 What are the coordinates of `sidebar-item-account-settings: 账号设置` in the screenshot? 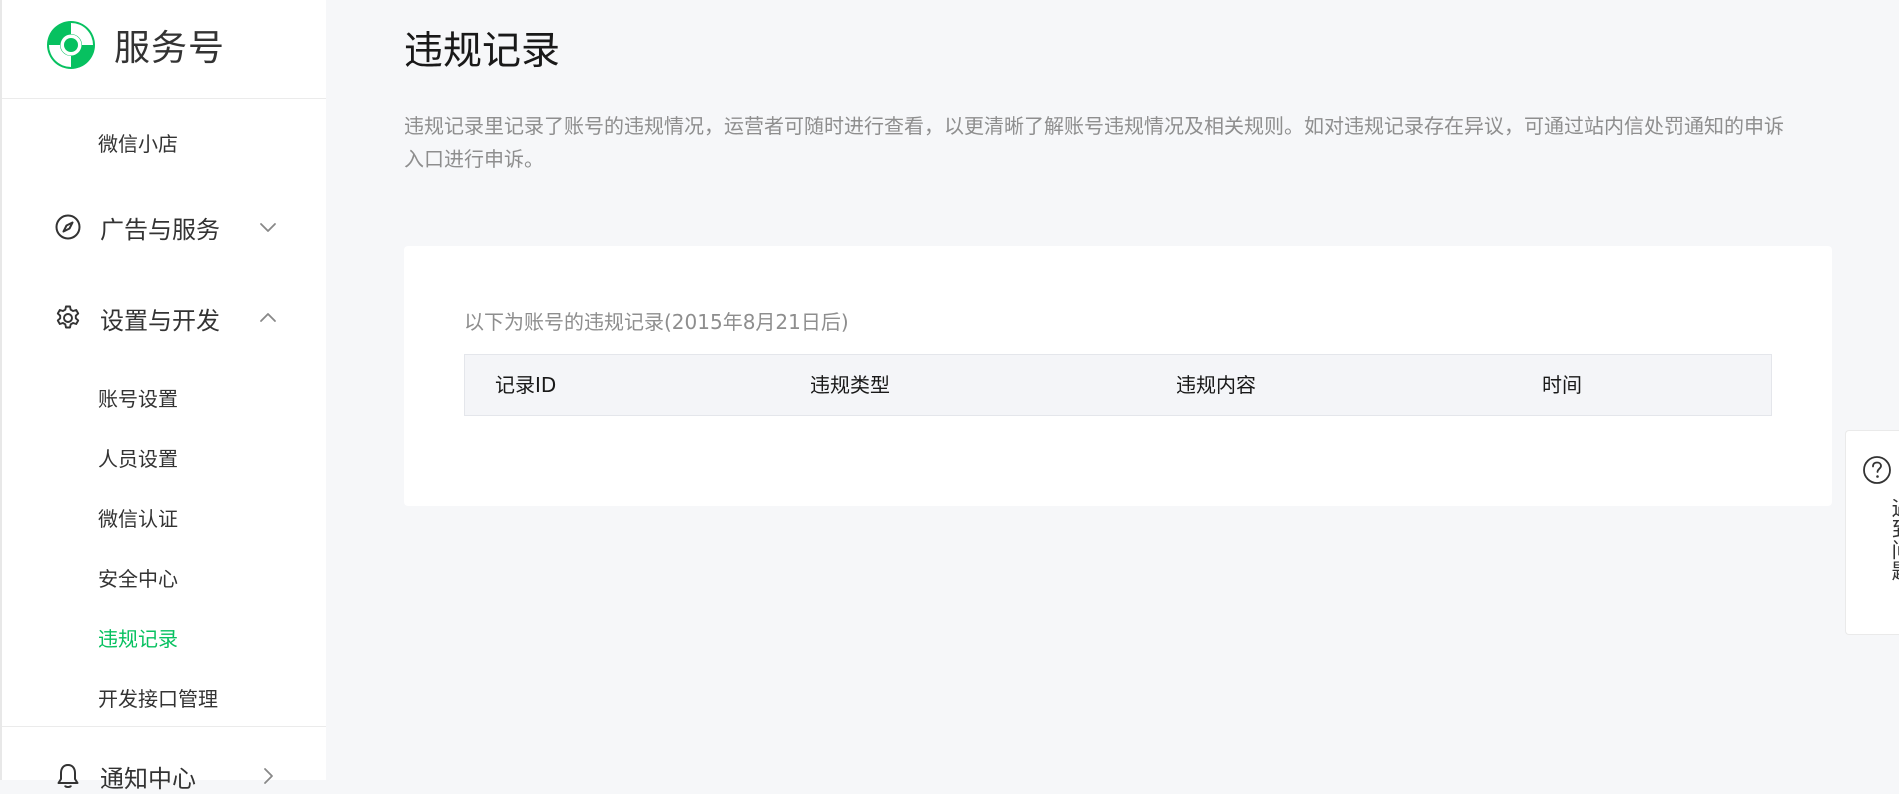 It's located at (138, 397).